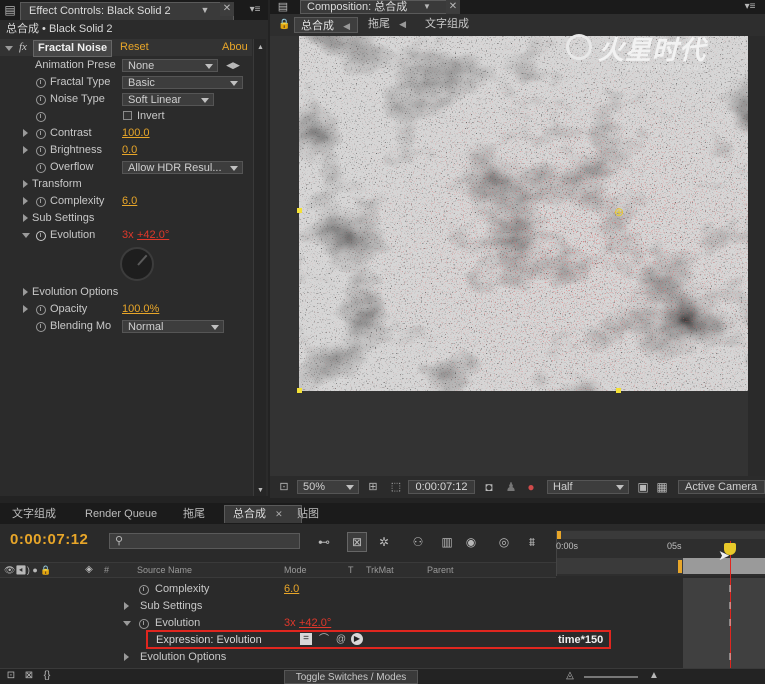 The image size is (765, 684). Describe the element at coordinates (127, 115) in the screenshot. I see `invert-checkbox` at that location.